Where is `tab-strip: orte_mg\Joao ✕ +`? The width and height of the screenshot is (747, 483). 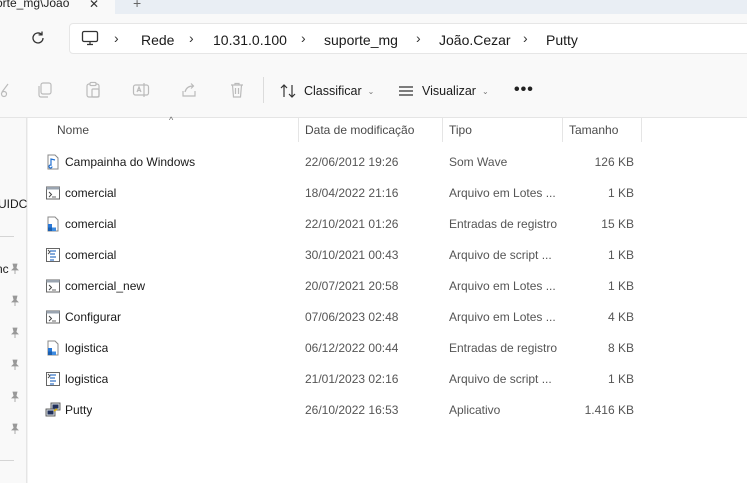 tab-strip: orte_mg\Joao ✕ + is located at coordinates (373, 7).